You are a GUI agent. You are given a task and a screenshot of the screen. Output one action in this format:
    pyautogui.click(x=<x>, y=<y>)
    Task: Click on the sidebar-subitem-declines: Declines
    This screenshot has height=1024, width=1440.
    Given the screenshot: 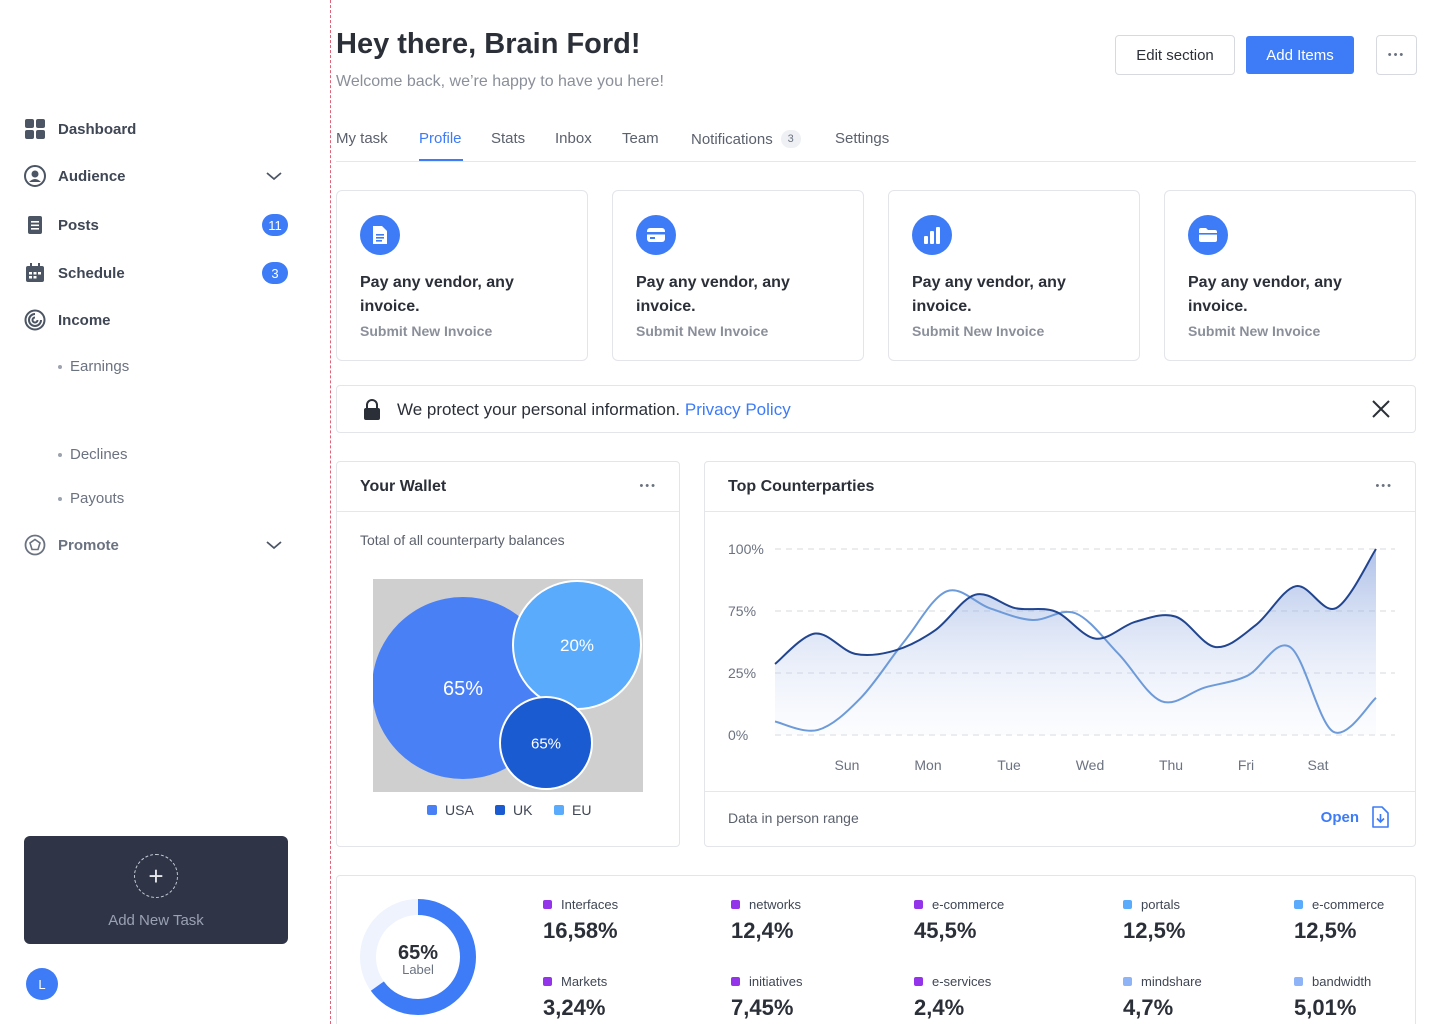 What is the action you would take?
    pyautogui.click(x=93, y=454)
    